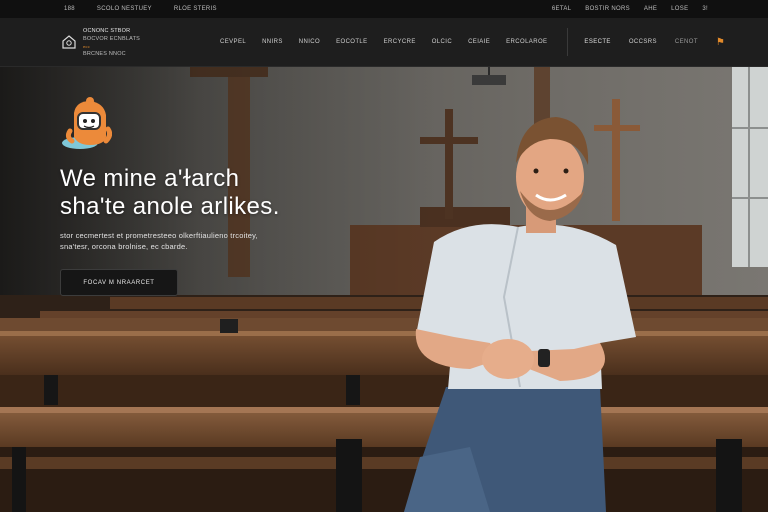 This screenshot has height=512, width=768. I want to click on church-logo-icon, so click(69, 42).